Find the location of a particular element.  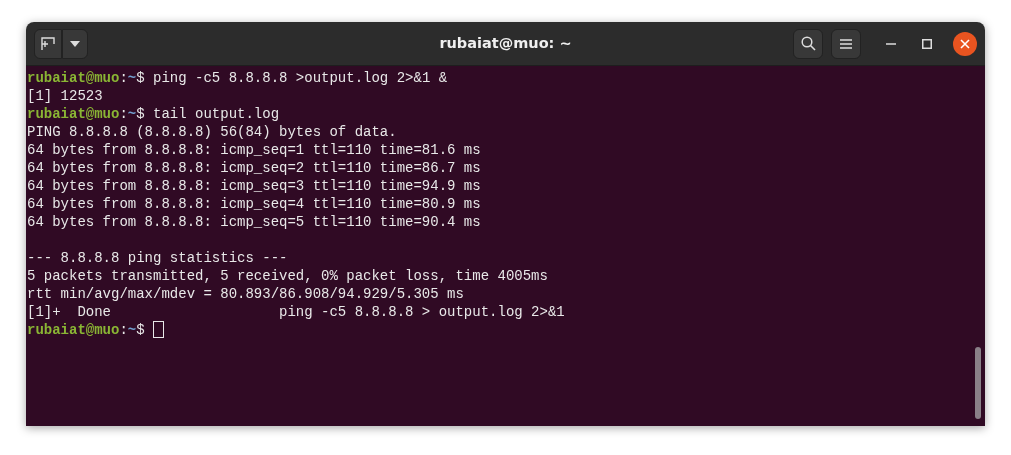

output-line: rtt min/avg/max/mdev = 80.893/86.908/94.929/5.305 ms is located at coordinates (245, 294).